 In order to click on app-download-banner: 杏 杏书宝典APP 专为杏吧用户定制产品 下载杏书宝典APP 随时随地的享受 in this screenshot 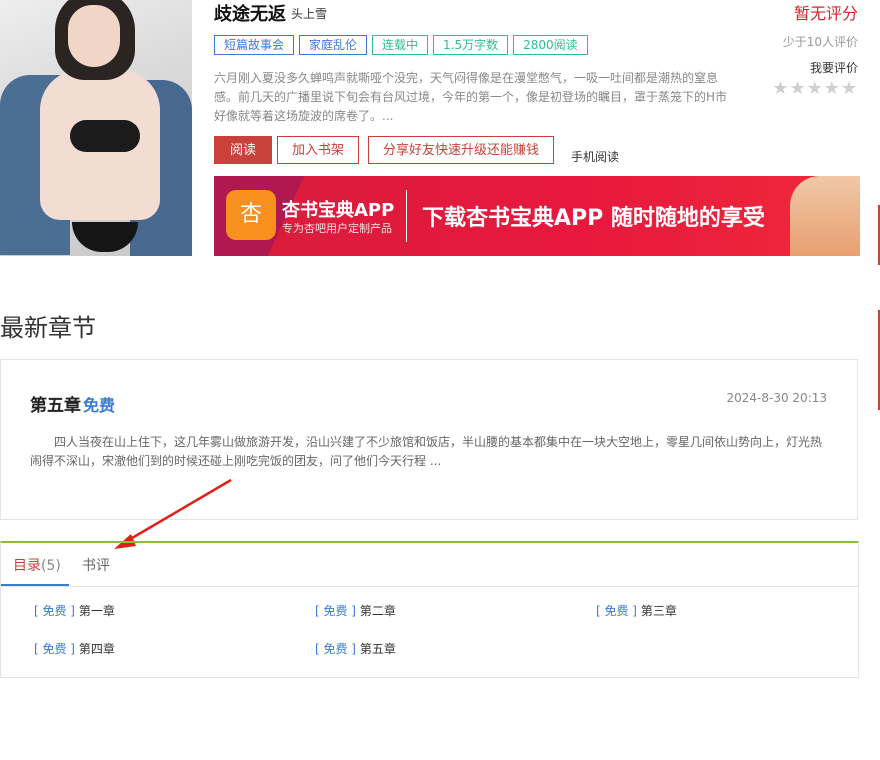, I will do `click(537, 216)`.